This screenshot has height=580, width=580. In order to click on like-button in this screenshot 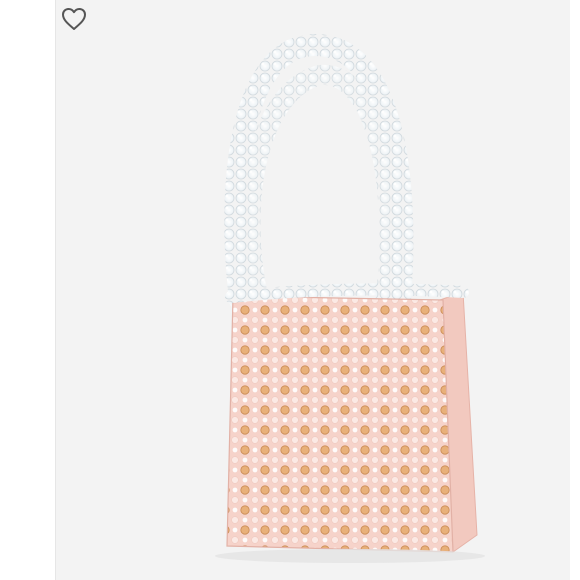, I will do `click(74, 19)`.